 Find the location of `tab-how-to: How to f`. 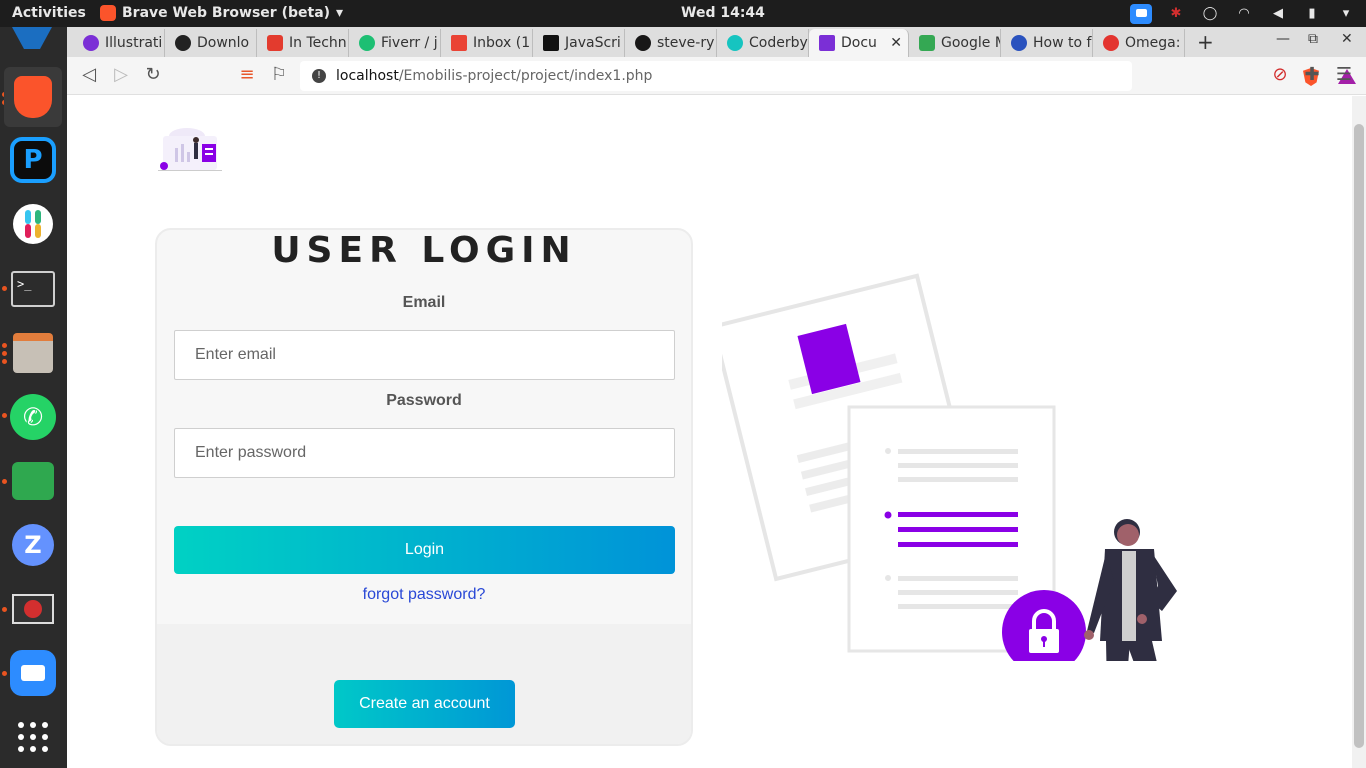

tab-how-to: How to f is located at coordinates (1047, 43).